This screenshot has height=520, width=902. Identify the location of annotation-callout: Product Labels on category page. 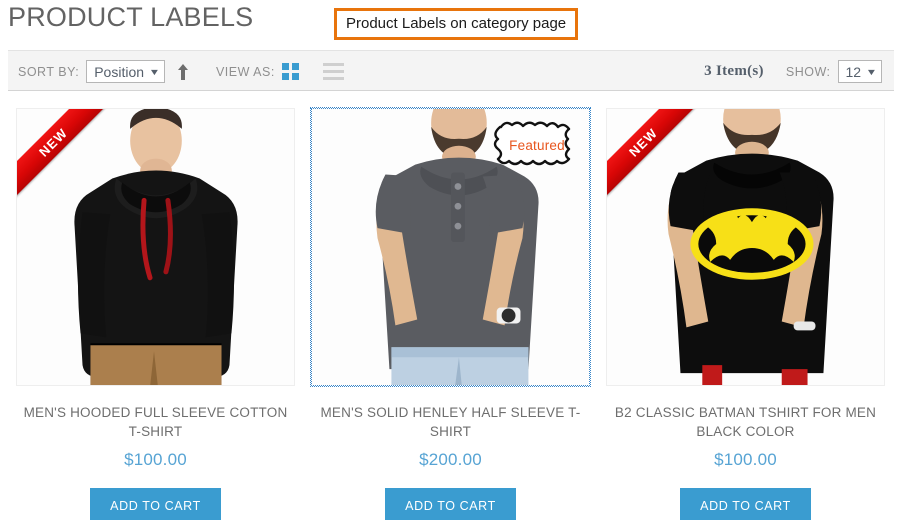
(456, 24).